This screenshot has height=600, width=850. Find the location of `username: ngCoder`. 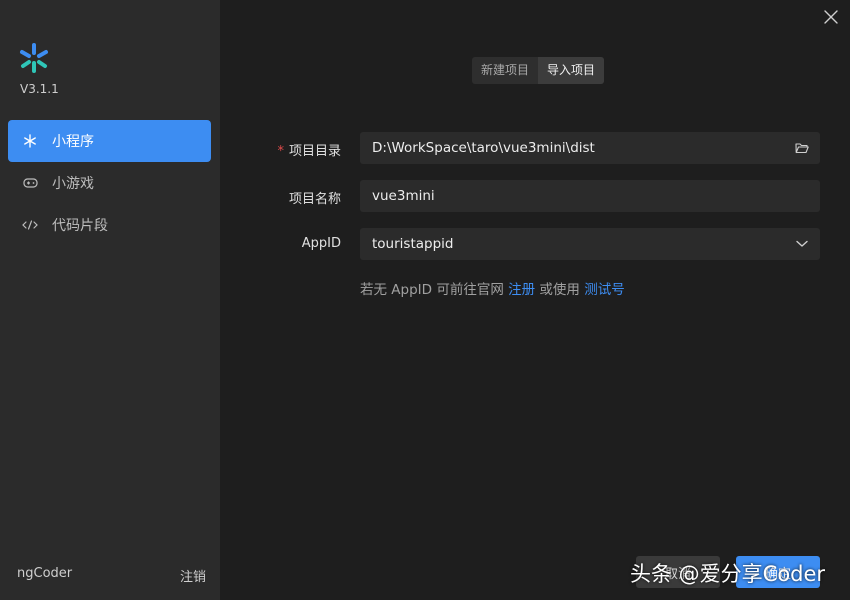

username: ngCoder is located at coordinates (45, 573).